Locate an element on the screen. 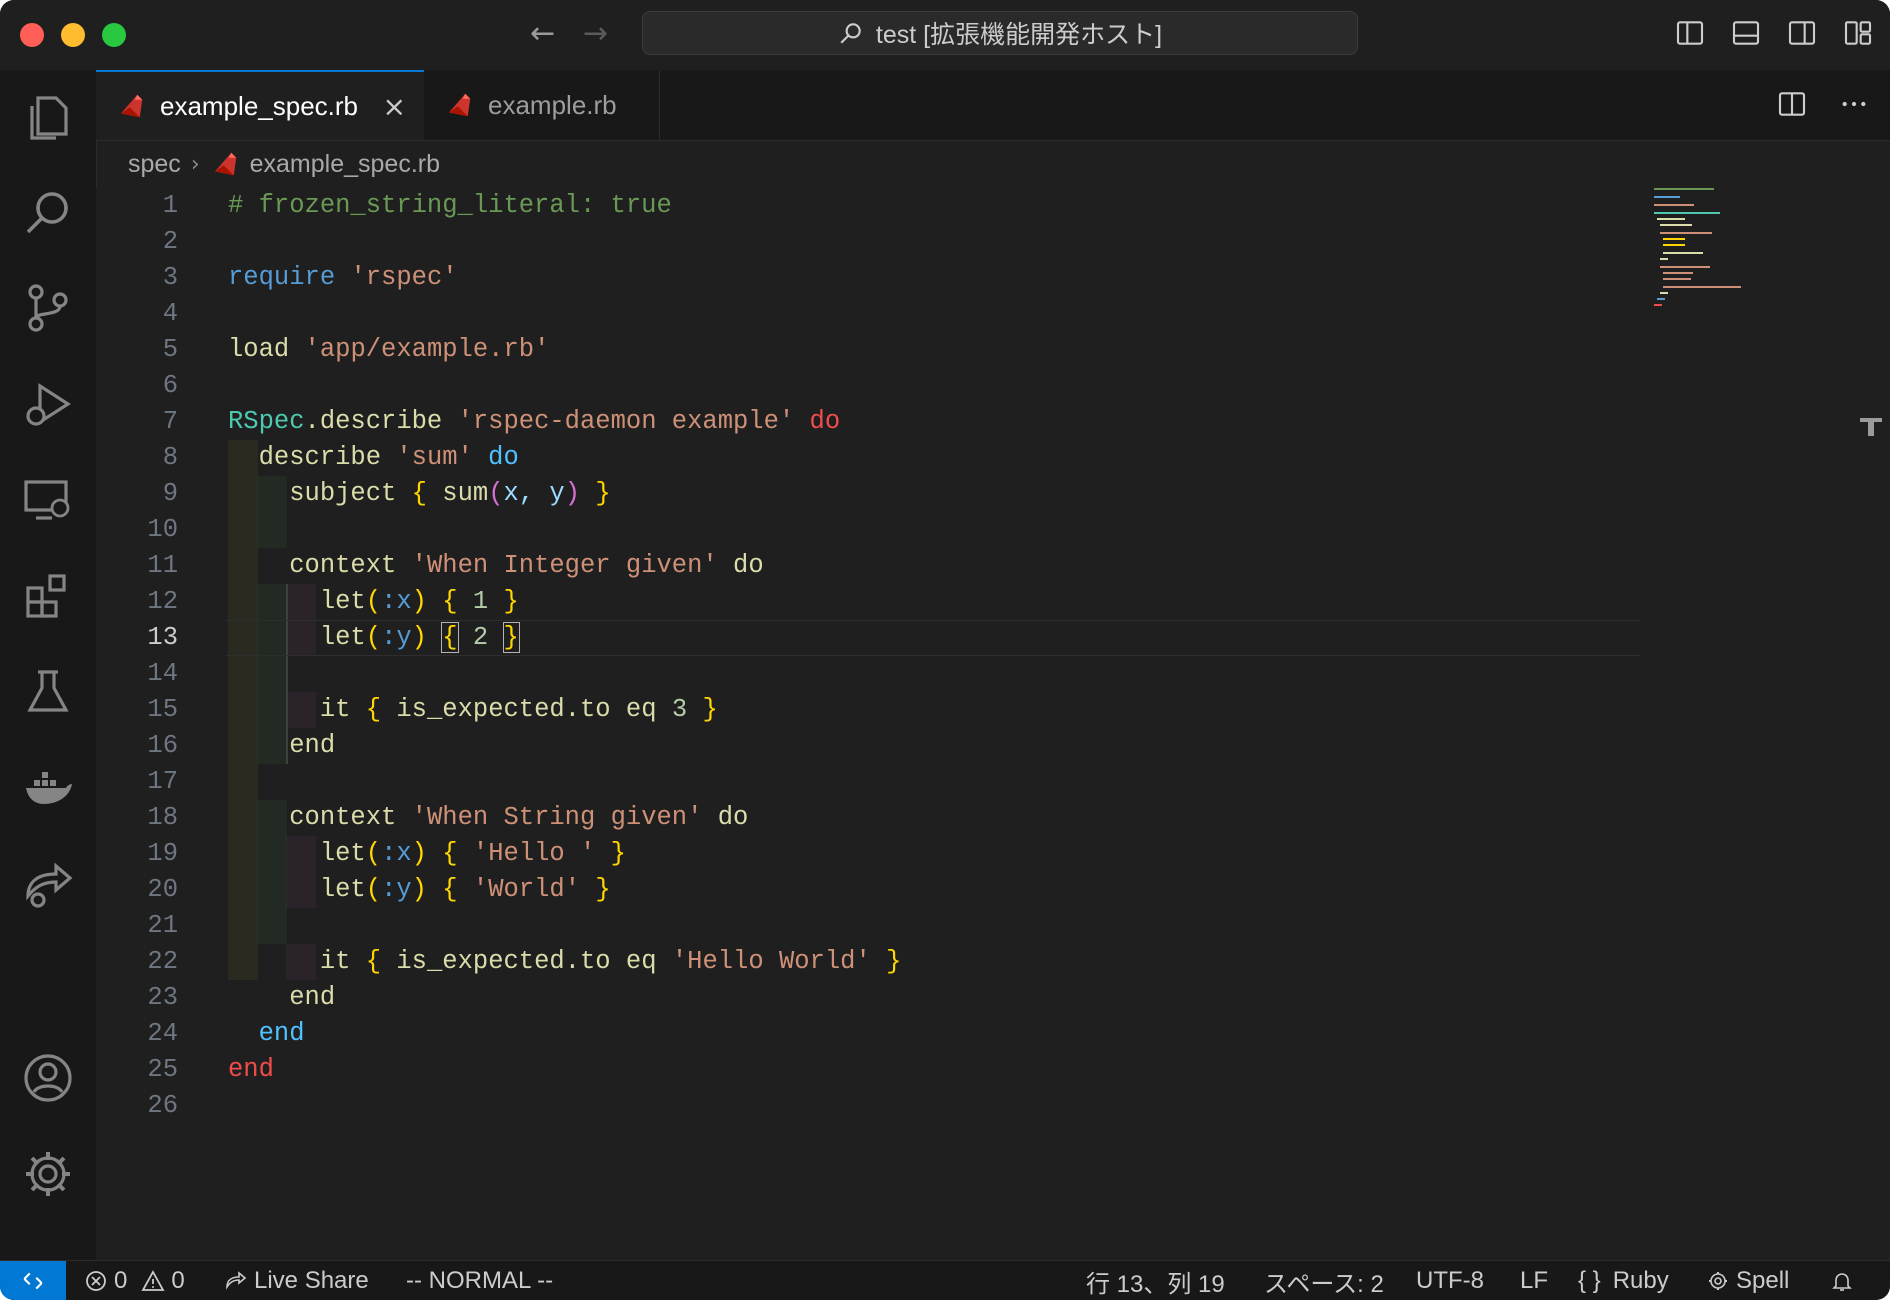 This screenshot has height=1300, width=1890. code-line: 1 # frozen_string_literal: true is located at coordinates (417, 205).